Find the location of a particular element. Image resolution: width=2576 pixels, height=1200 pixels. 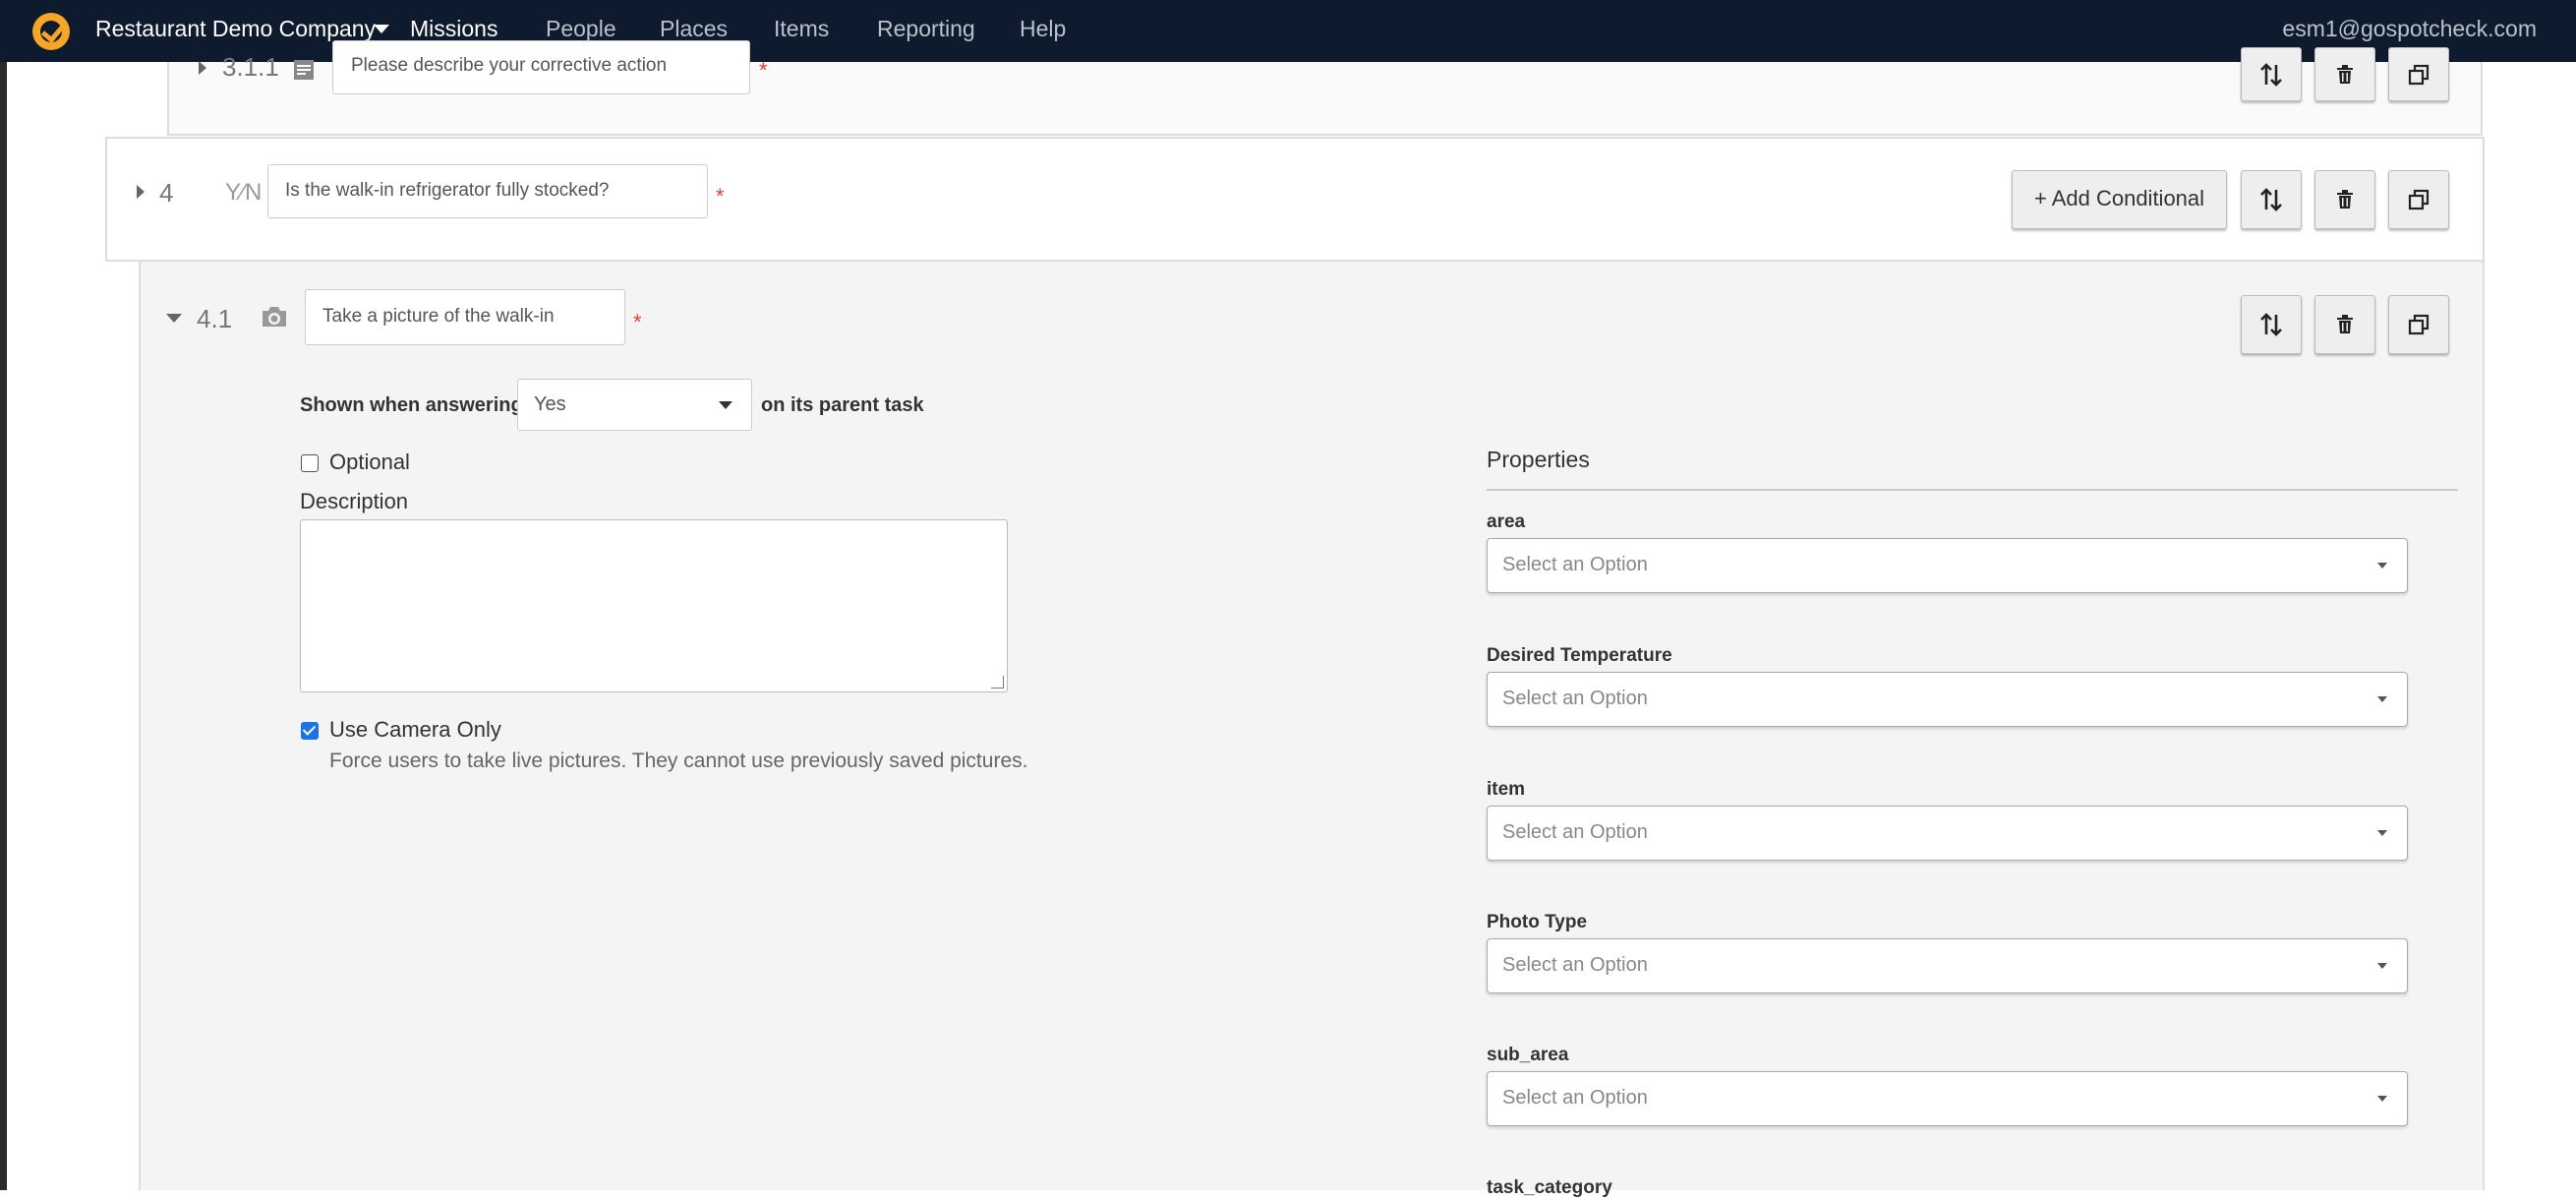

description-label: Description is located at coordinates (354, 501).